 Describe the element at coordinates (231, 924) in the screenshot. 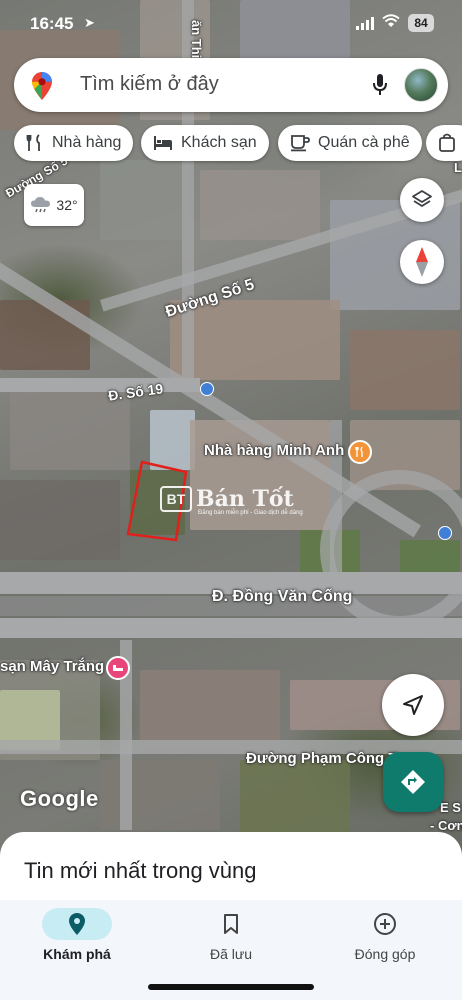

I see `bookmark-icon` at that location.